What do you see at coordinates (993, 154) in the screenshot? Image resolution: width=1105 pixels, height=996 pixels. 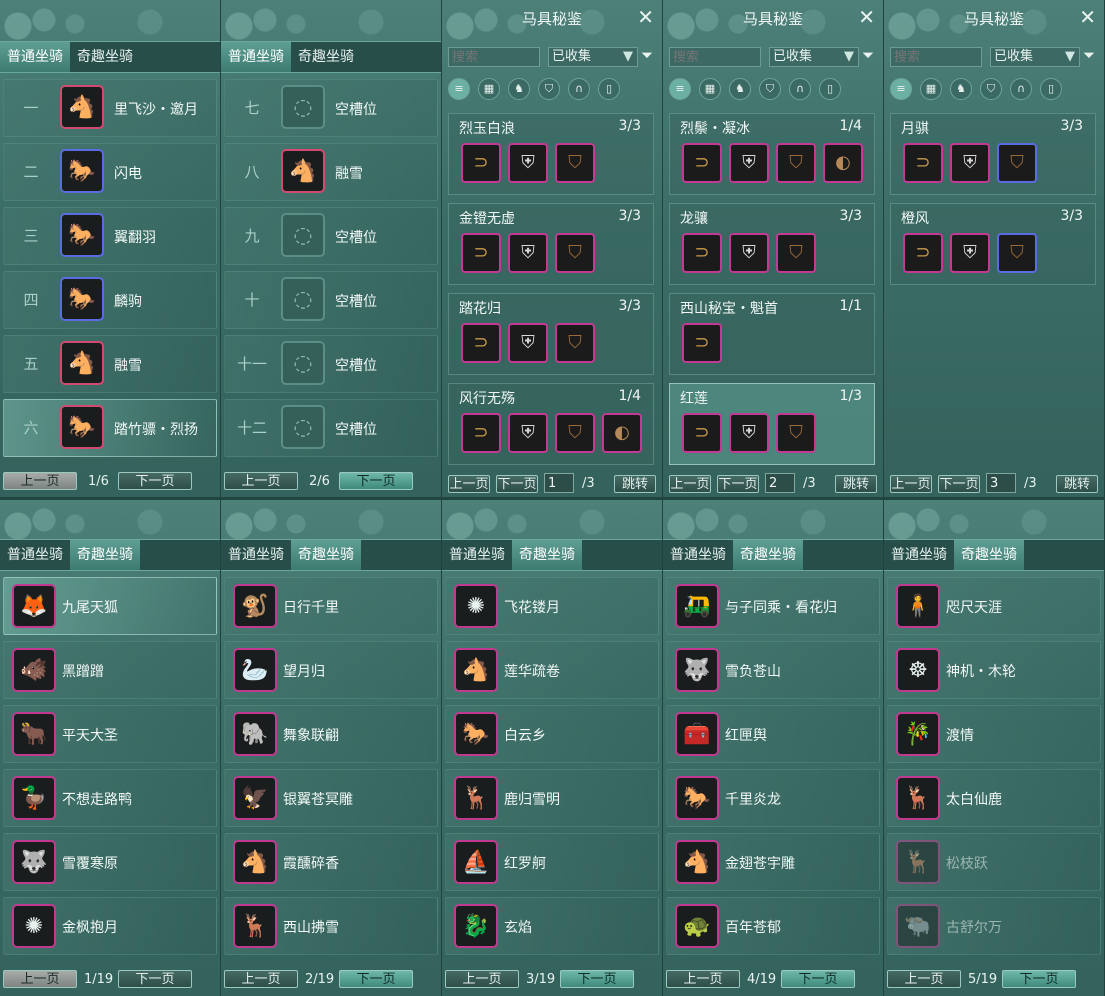 I see `gear-set-card: 月骐 3/3 ⊃ ⛨ ⛉` at bounding box center [993, 154].